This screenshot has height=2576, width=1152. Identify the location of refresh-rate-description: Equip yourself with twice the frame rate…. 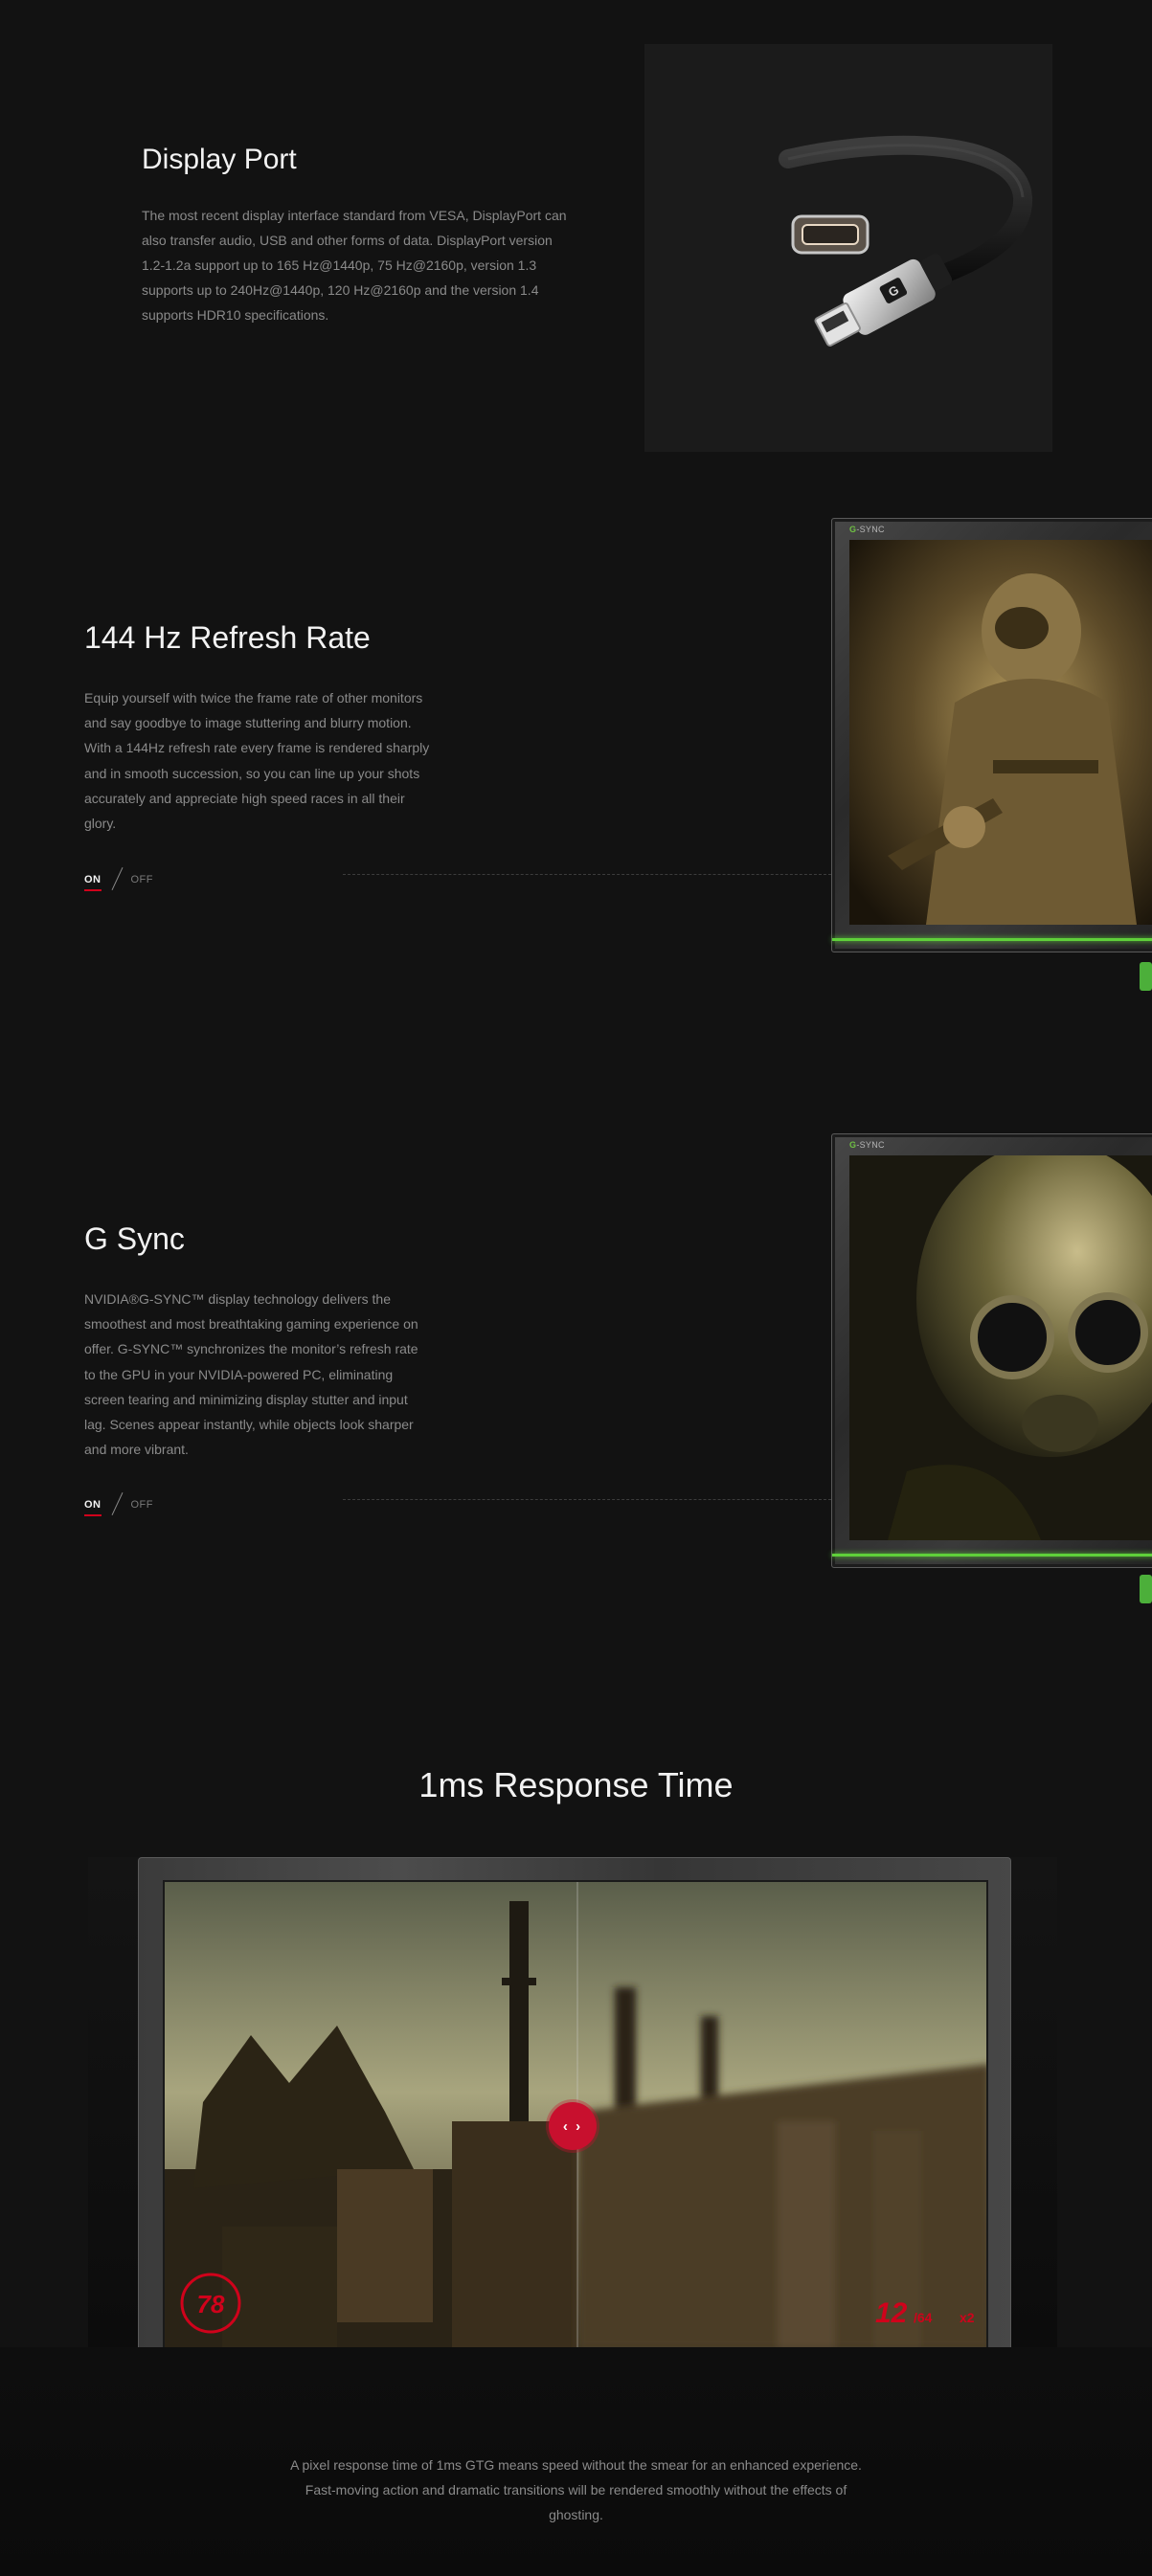
(257, 761).